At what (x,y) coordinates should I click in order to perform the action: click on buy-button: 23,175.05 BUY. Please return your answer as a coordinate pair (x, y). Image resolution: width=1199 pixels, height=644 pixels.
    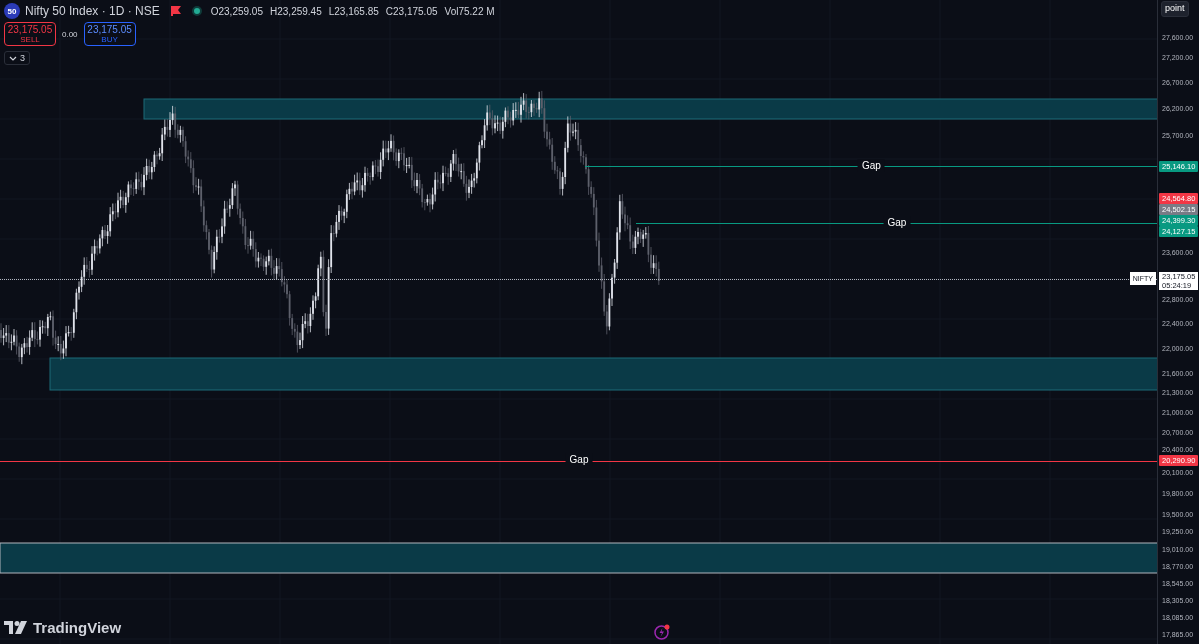
    Looking at the image, I should click on (109, 34).